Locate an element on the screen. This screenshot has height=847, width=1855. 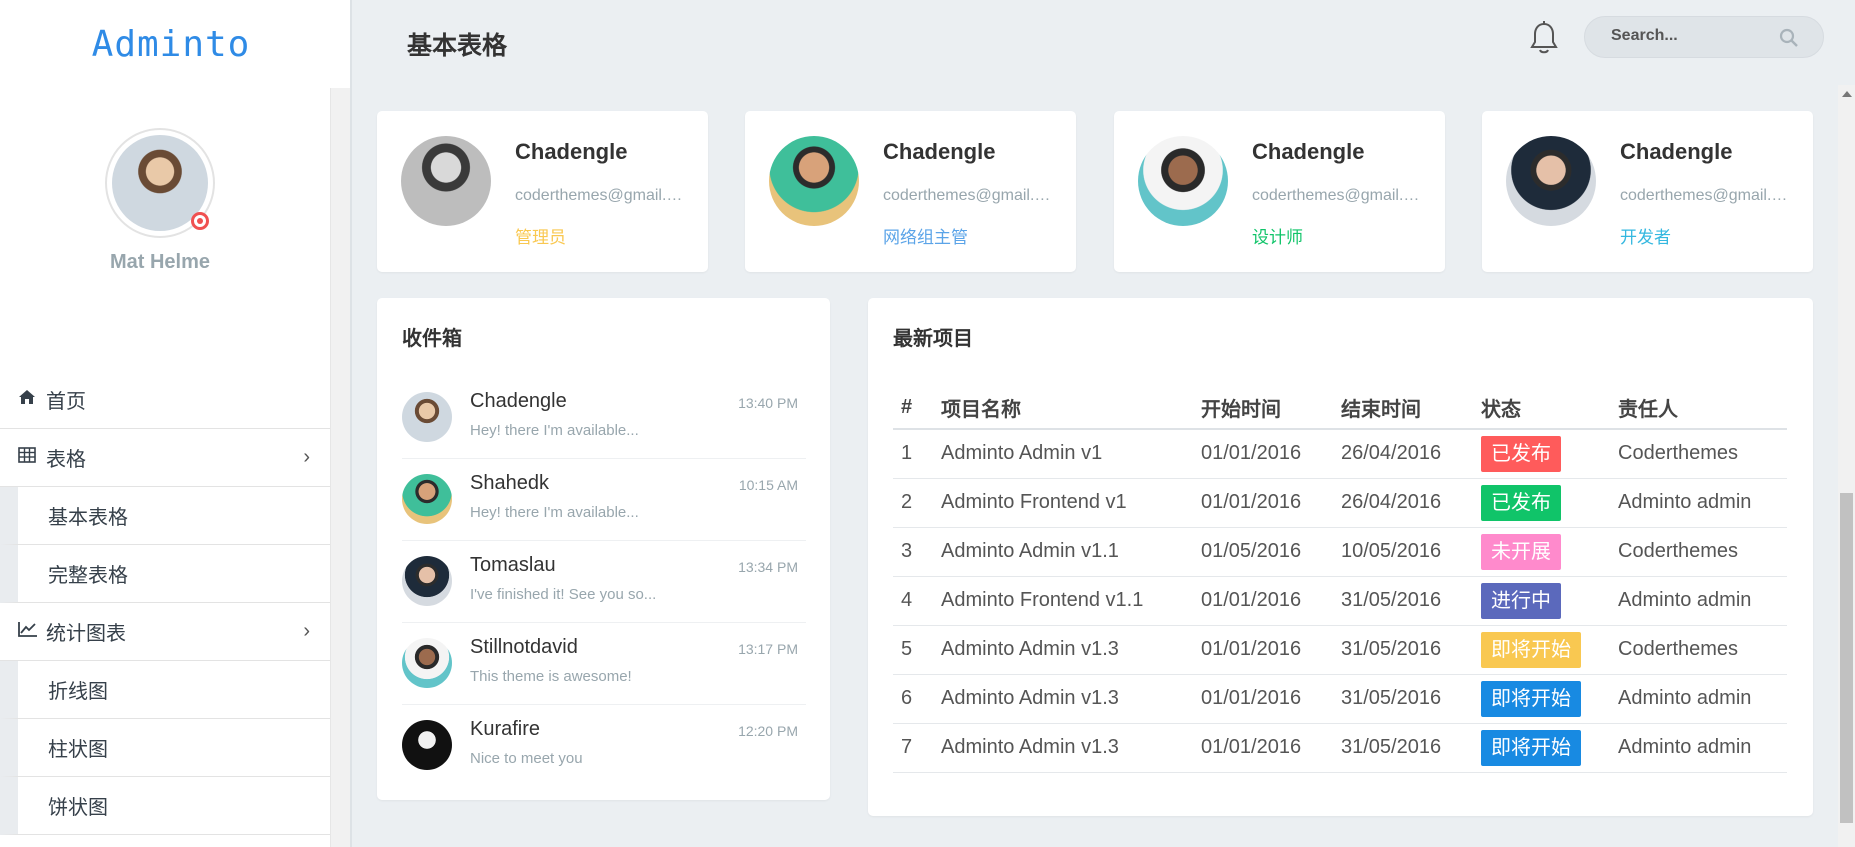
profile-email: coderthemes@gmail.com is located at coordinates (970, 195).